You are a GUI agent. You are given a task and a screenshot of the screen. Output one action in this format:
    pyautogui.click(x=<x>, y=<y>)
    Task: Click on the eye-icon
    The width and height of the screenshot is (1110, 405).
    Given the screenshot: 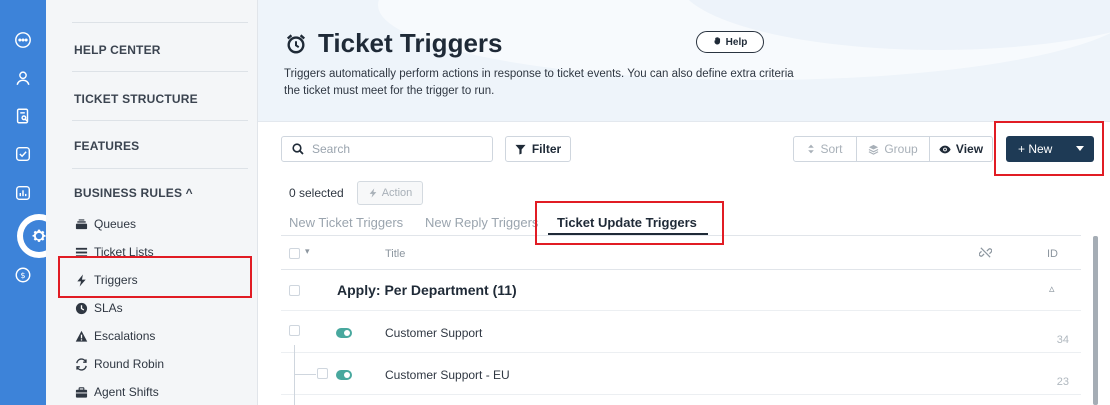 What is the action you would take?
    pyautogui.click(x=945, y=149)
    